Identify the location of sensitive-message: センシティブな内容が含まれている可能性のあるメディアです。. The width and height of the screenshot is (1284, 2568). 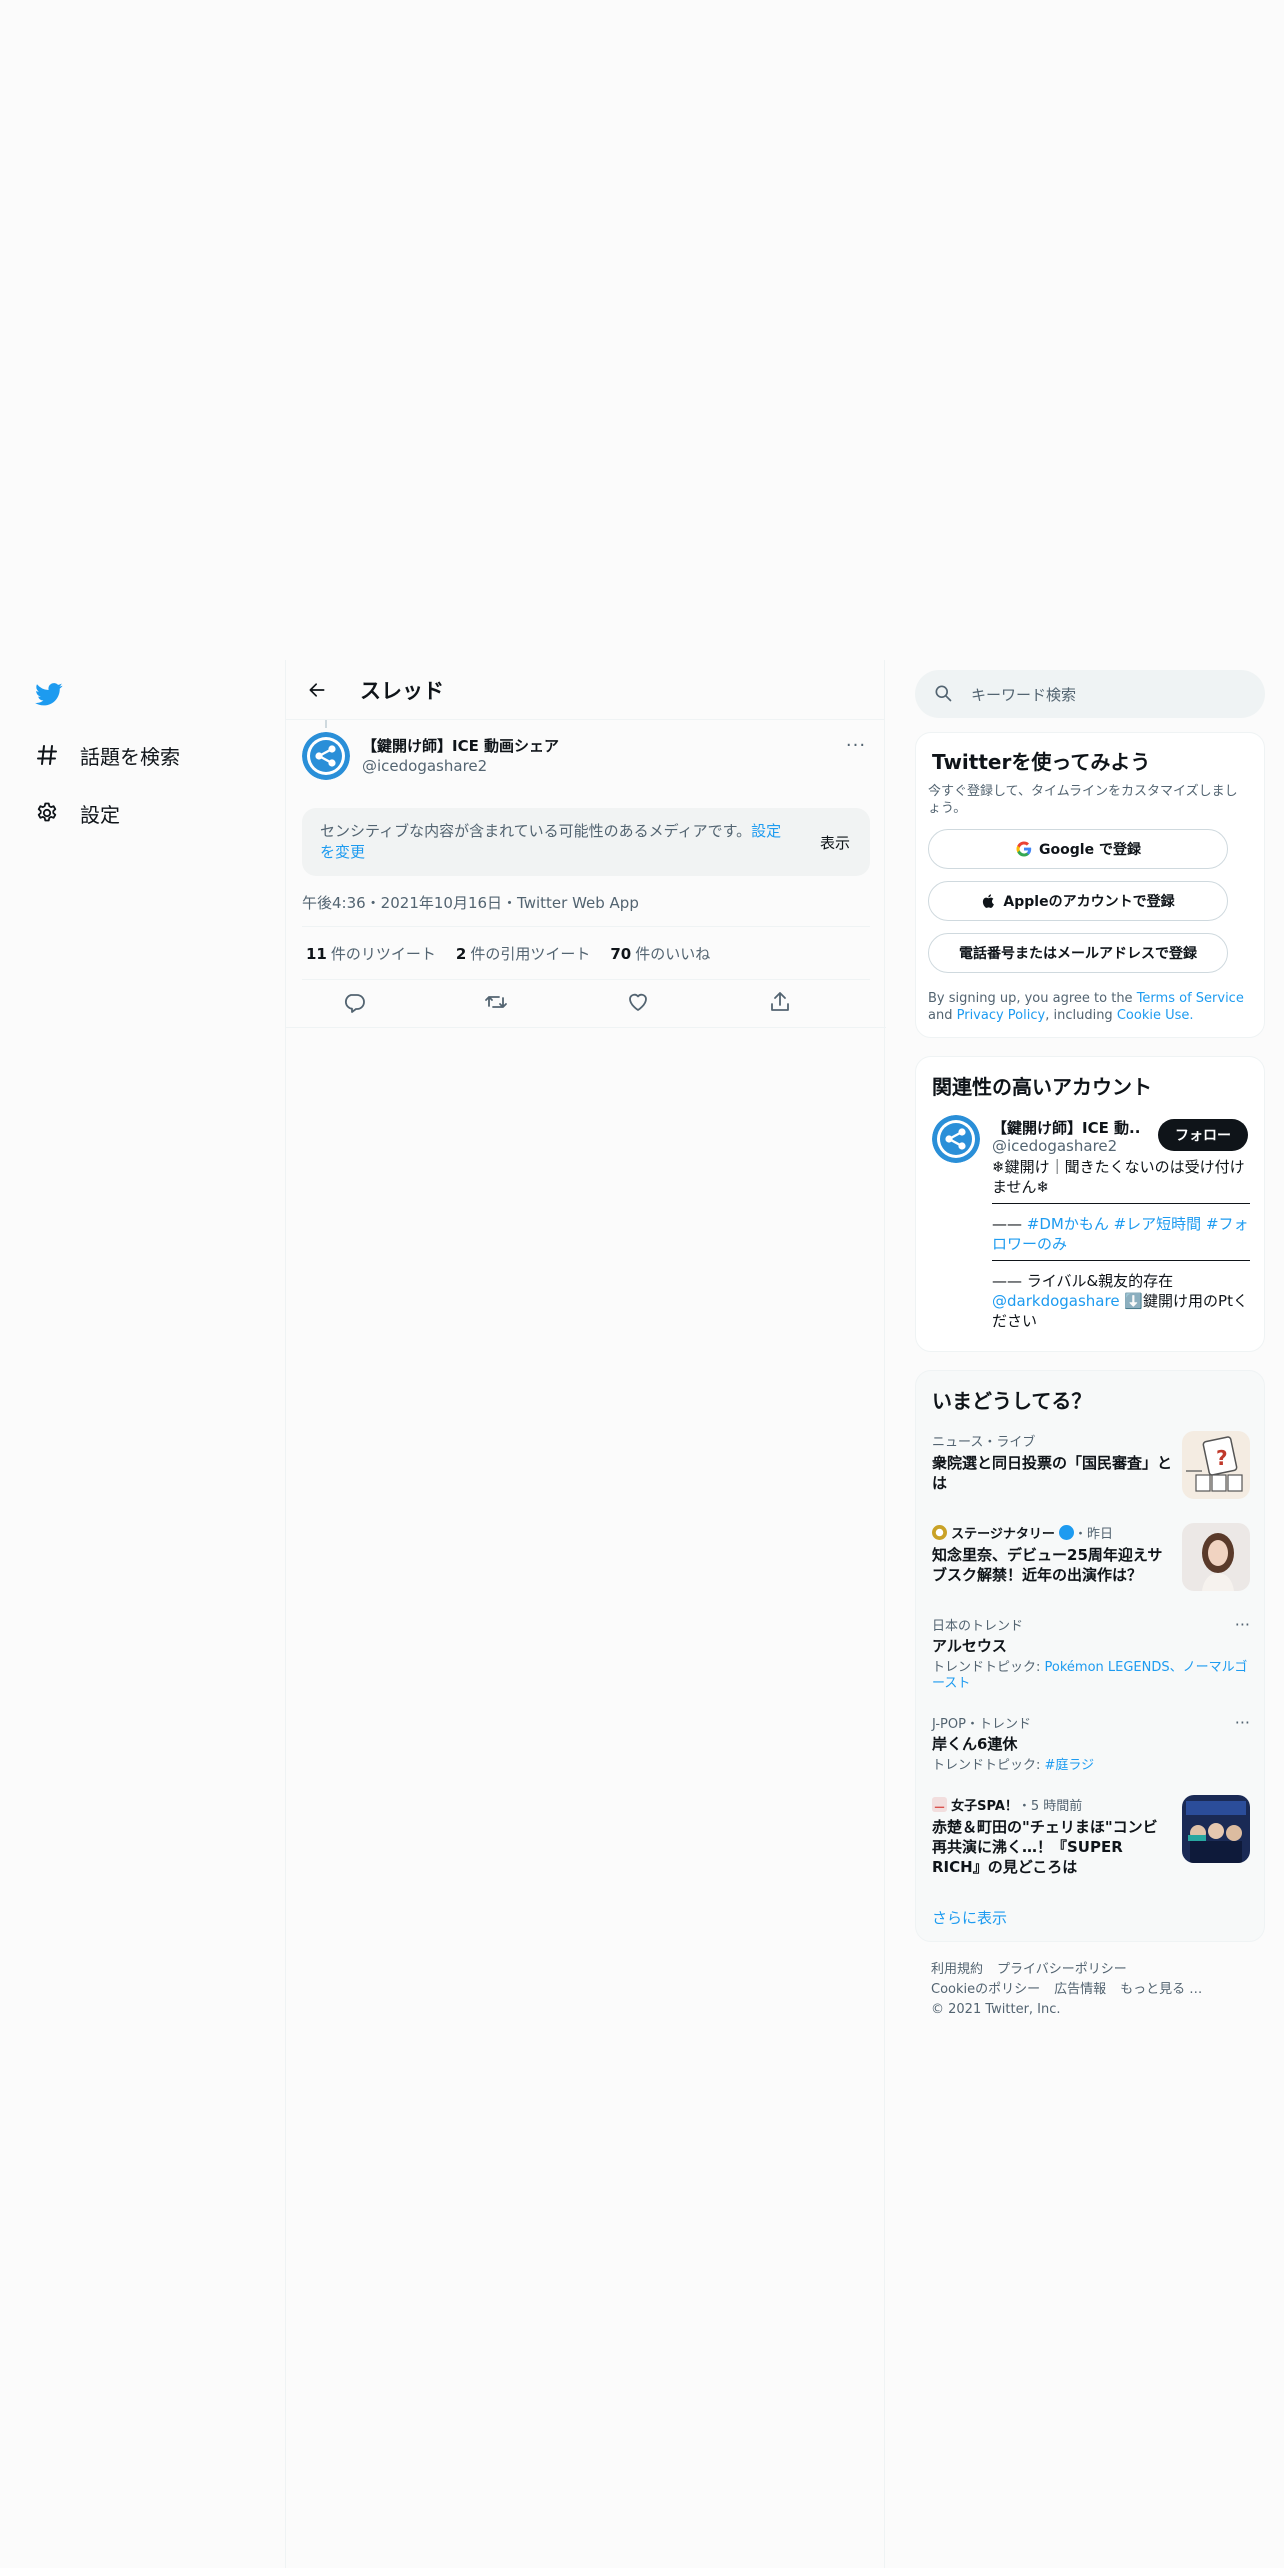
(536, 831).